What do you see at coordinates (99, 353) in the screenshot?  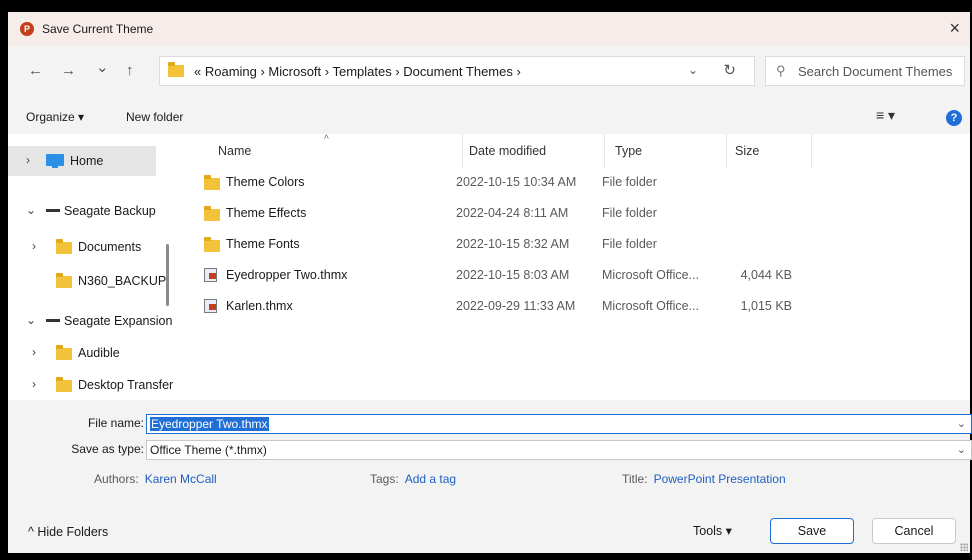 I see `sidebar-item-label: Audible` at bounding box center [99, 353].